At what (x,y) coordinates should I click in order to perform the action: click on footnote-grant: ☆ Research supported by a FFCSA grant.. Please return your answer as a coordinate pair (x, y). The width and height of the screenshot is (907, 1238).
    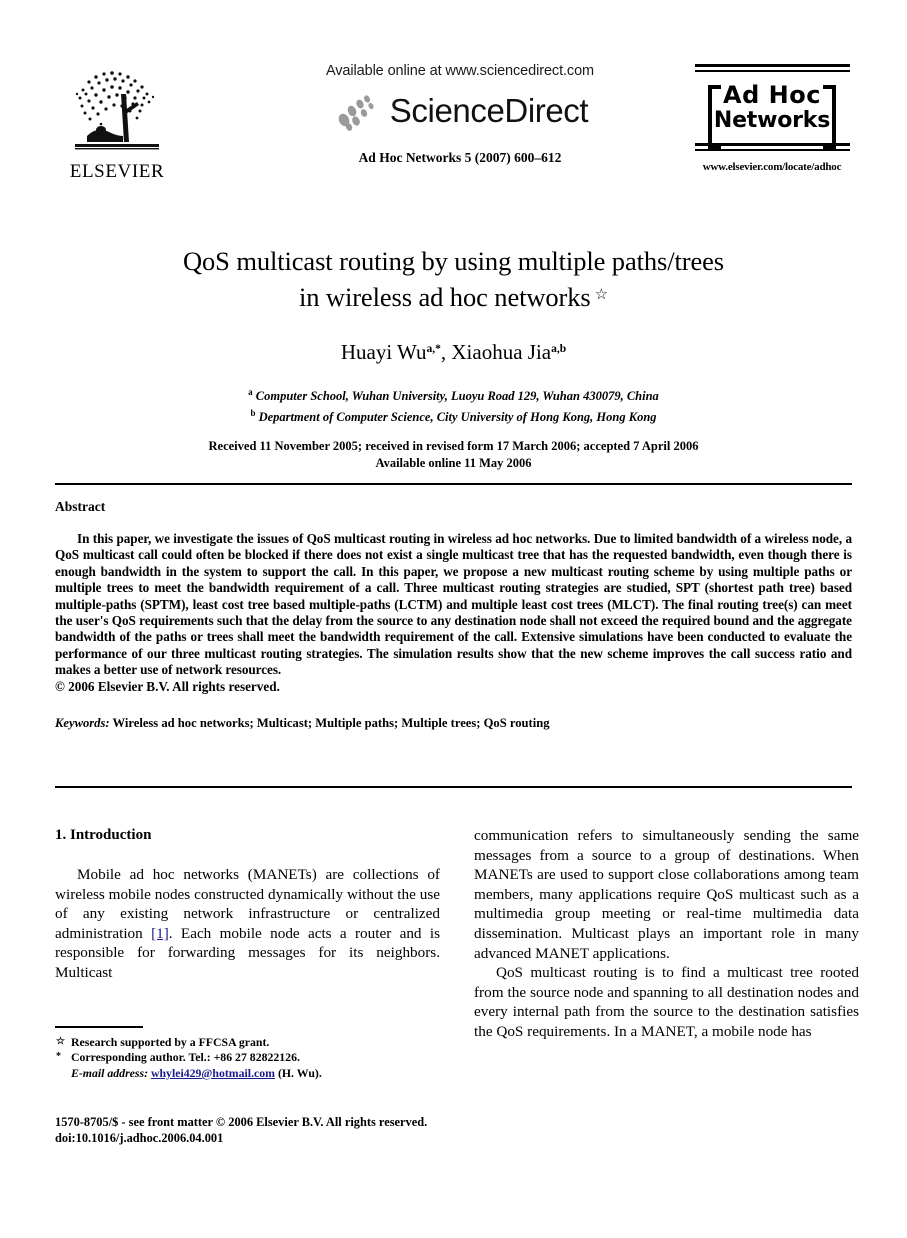
    Looking at the image, I should click on (247, 1043).